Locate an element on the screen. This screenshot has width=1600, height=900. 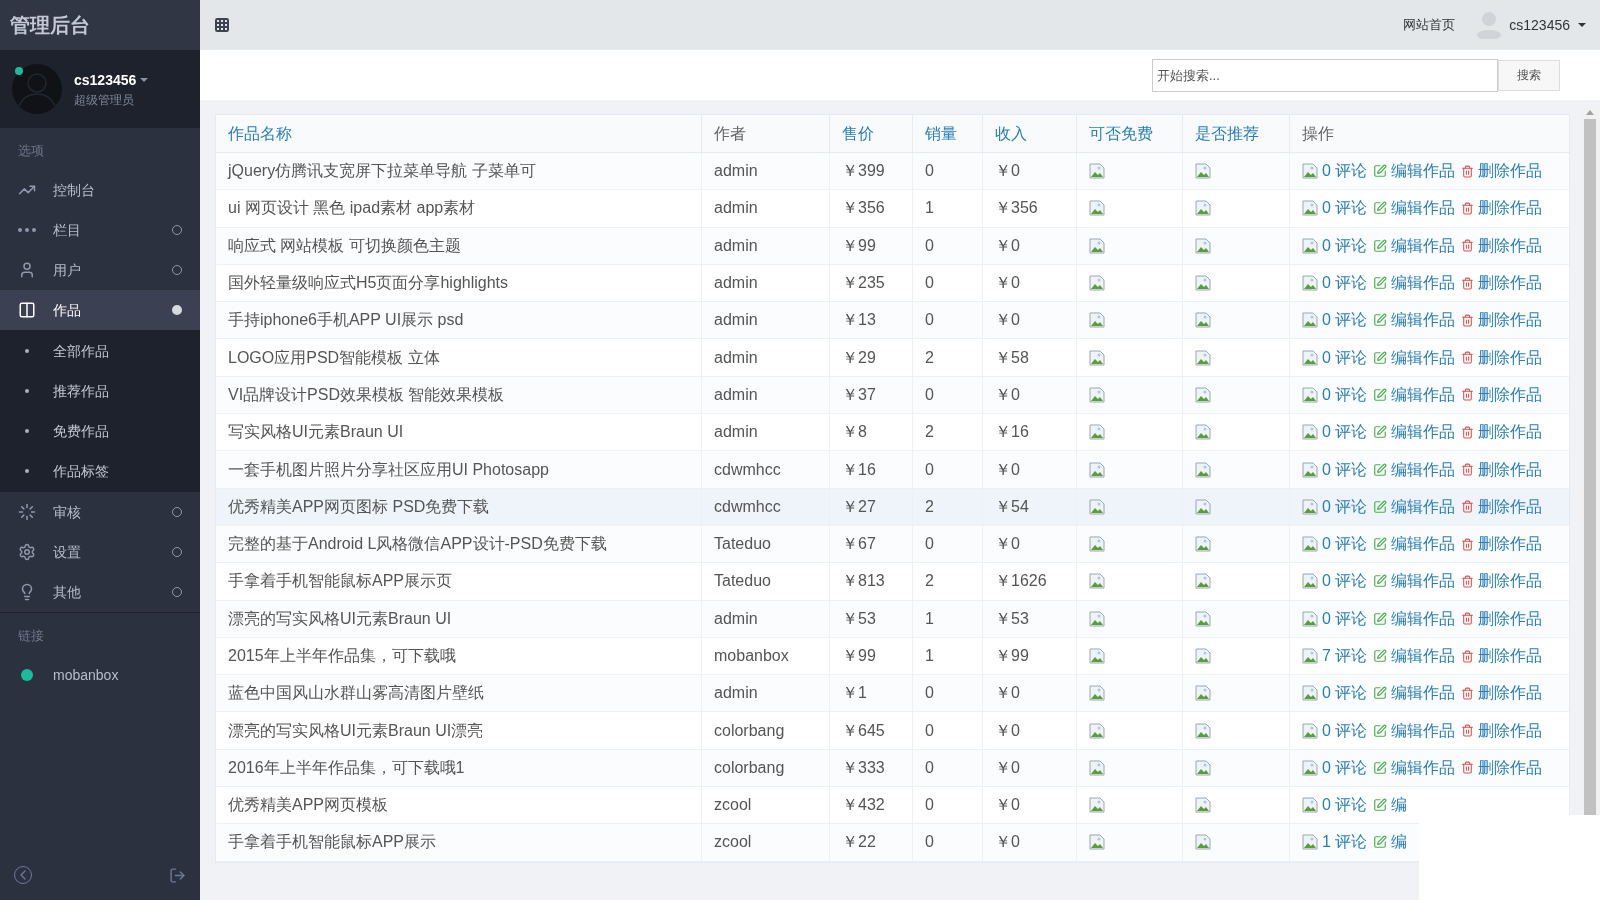
column-header: 收入 is located at coordinates (1030, 133).